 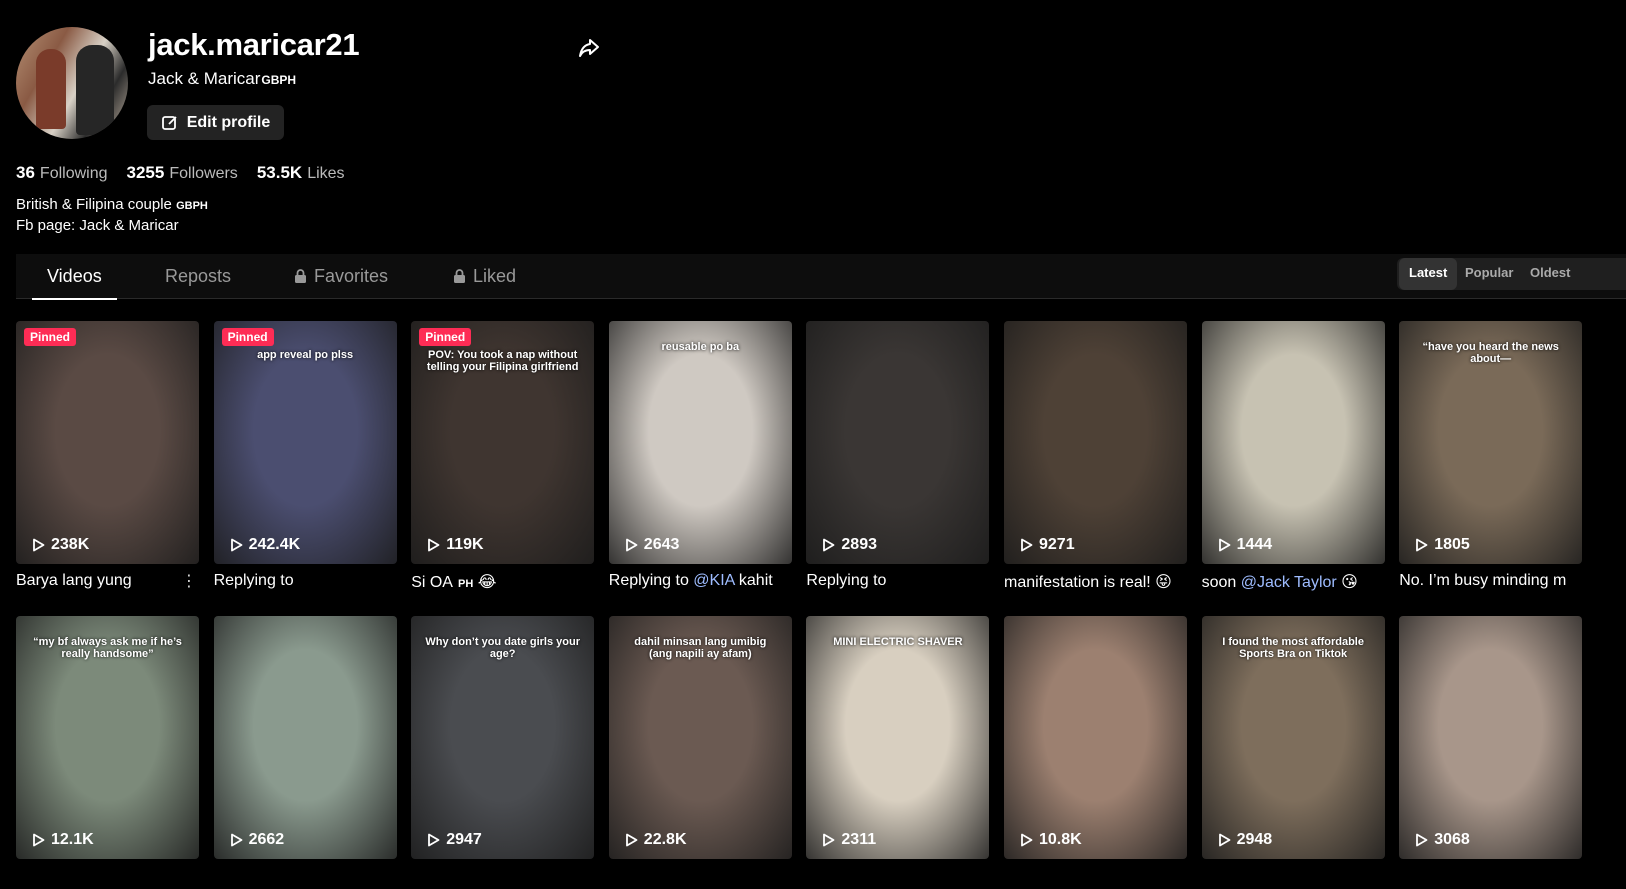 What do you see at coordinates (1289, 582) in the screenshot?
I see `mention-link: @Jack Taylor` at bounding box center [1289, 582].